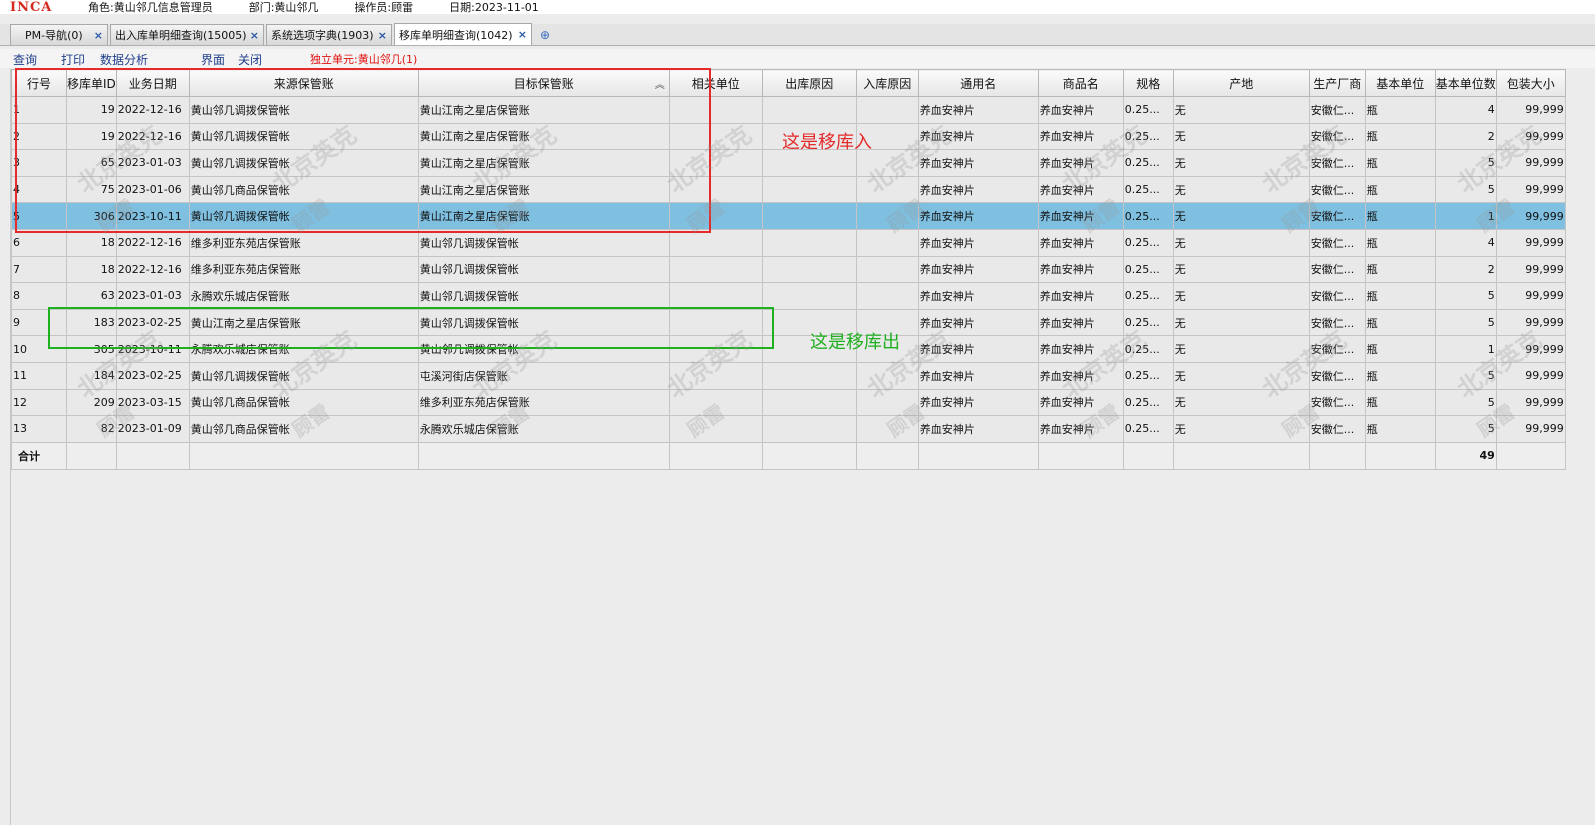 Image resolution: width=1595 pixels, height=825 pixels. I want to click on cell-transfer-id: 63, so click(91, 296).